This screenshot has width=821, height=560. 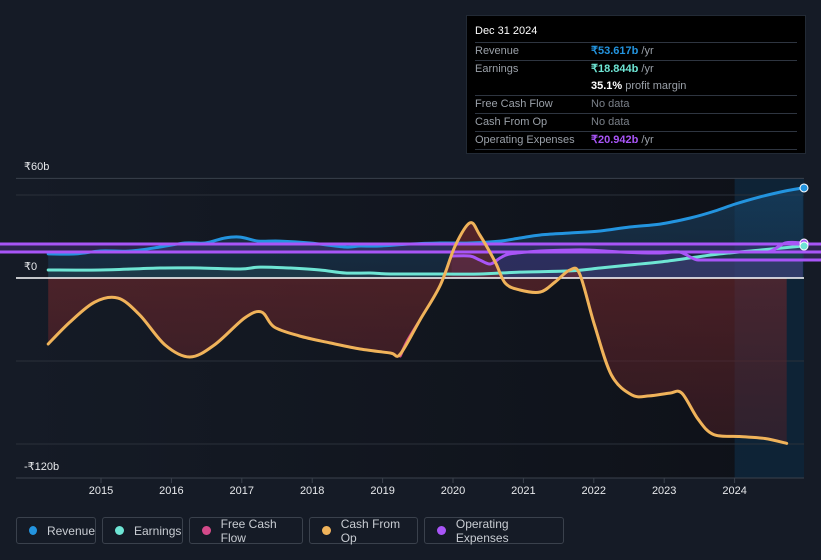 I want to click on legend-label: Earnings, so click(x=158, y=530).